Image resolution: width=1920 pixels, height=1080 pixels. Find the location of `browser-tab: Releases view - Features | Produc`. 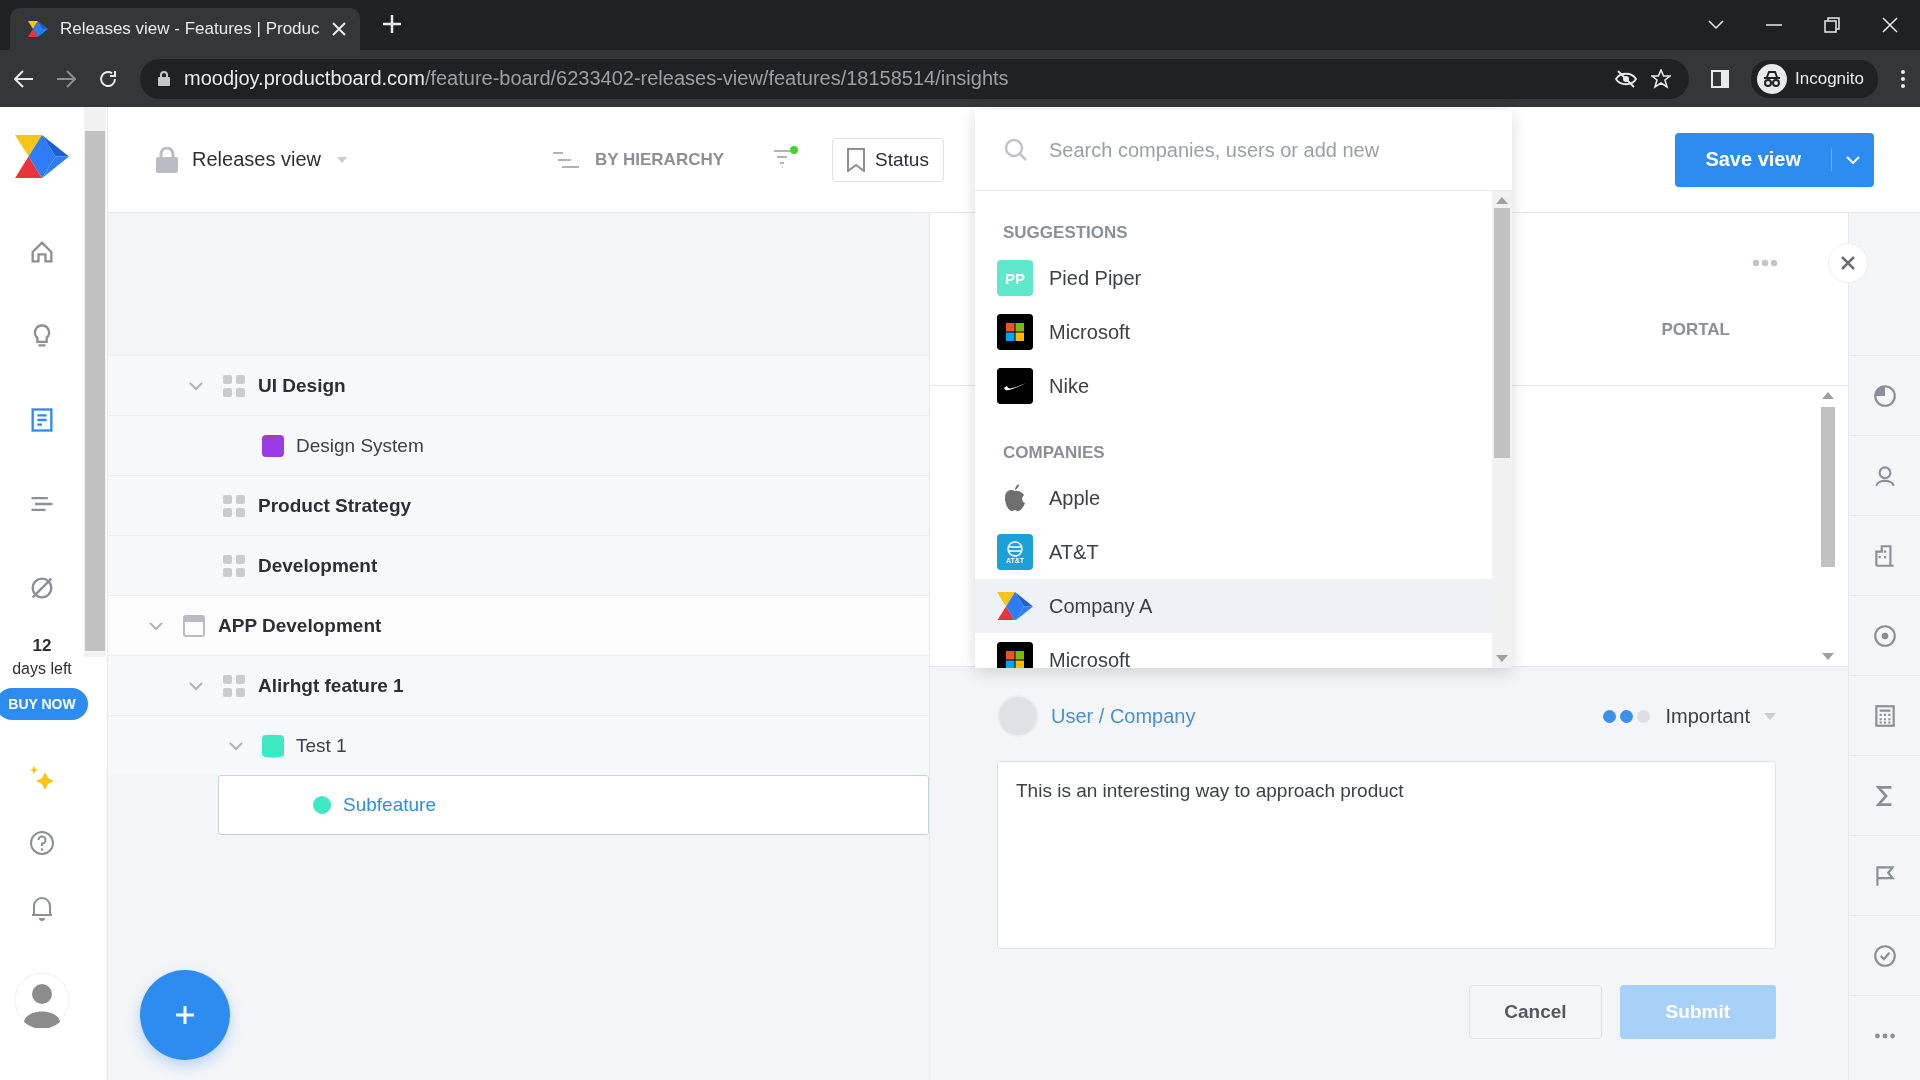

browser-tab: Releases view - Features | Produc is located at coordinates (185, 29).